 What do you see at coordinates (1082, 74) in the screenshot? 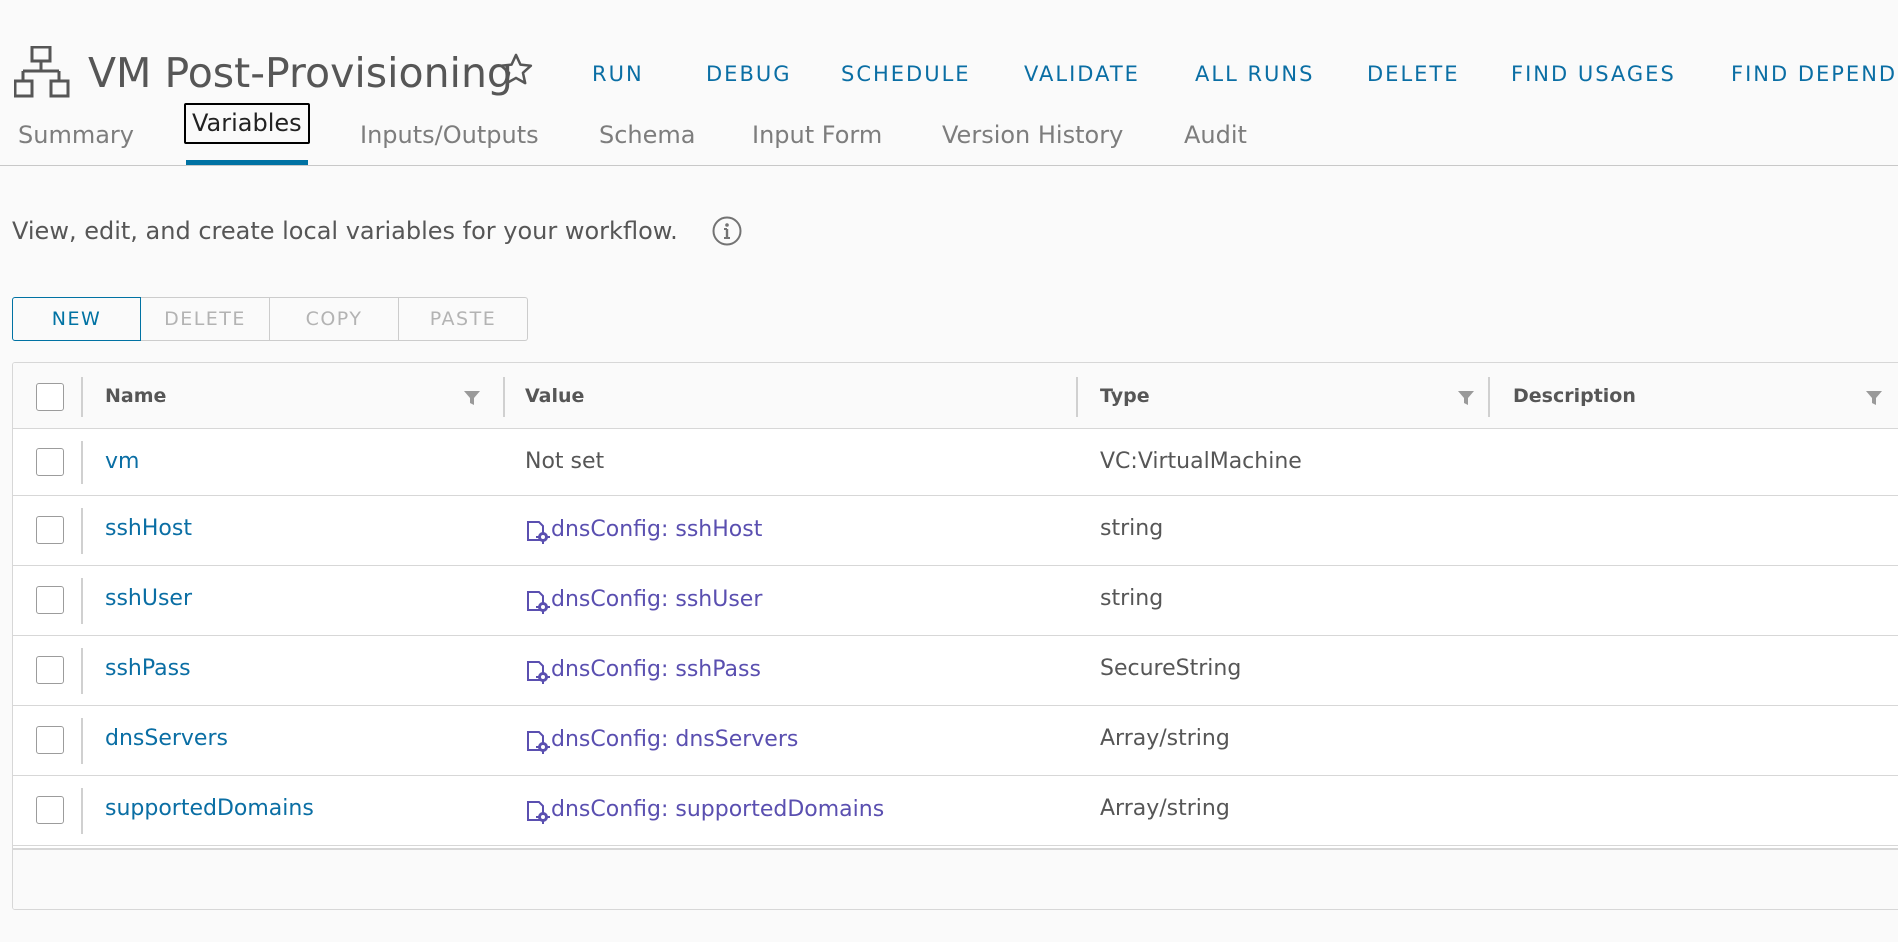
I see `validate-button: VALIDATE` at bounding box center [1082, 74].